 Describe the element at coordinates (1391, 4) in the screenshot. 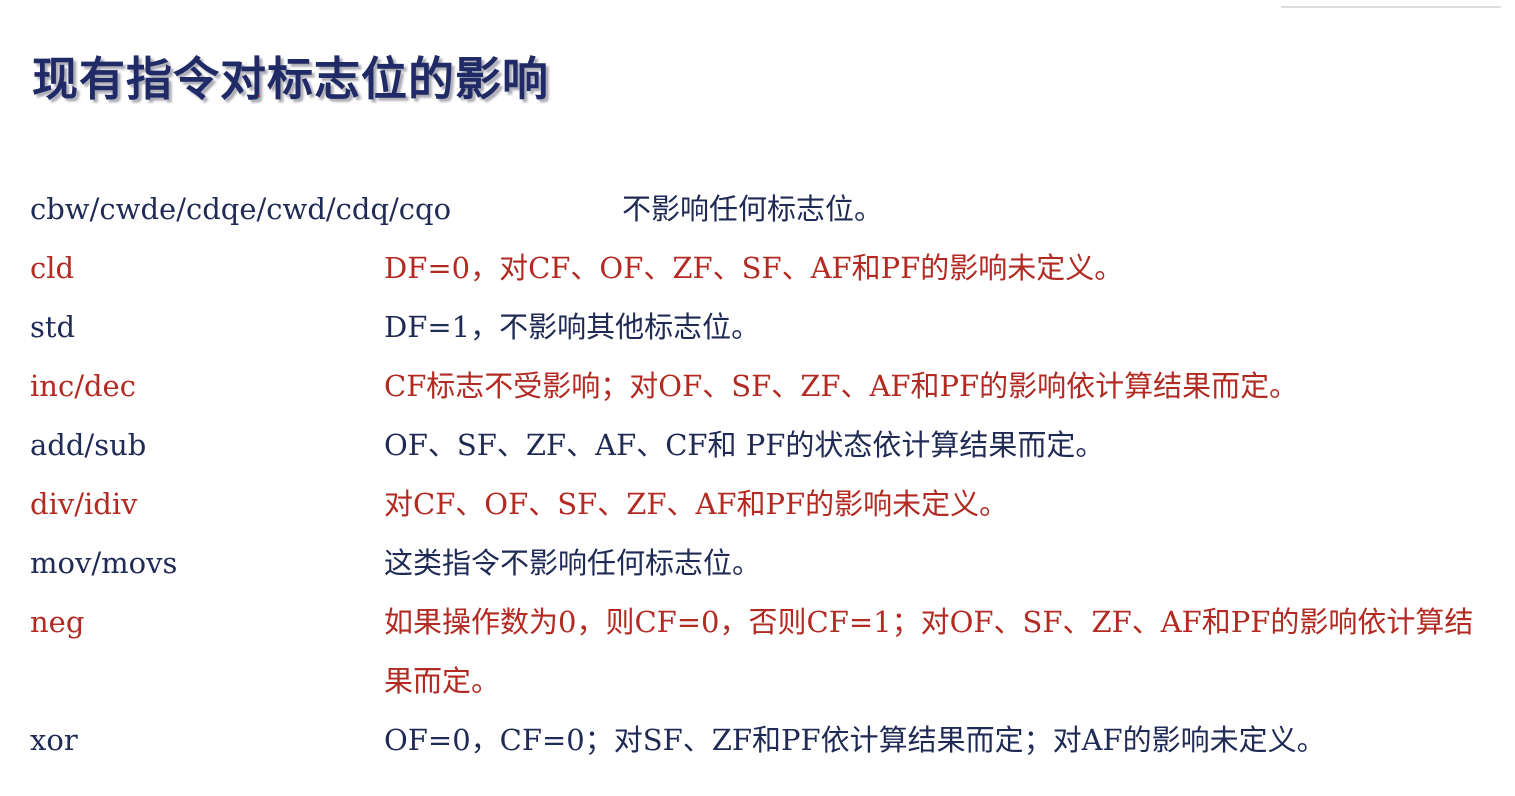

I see `watermark-fragment` at that location.